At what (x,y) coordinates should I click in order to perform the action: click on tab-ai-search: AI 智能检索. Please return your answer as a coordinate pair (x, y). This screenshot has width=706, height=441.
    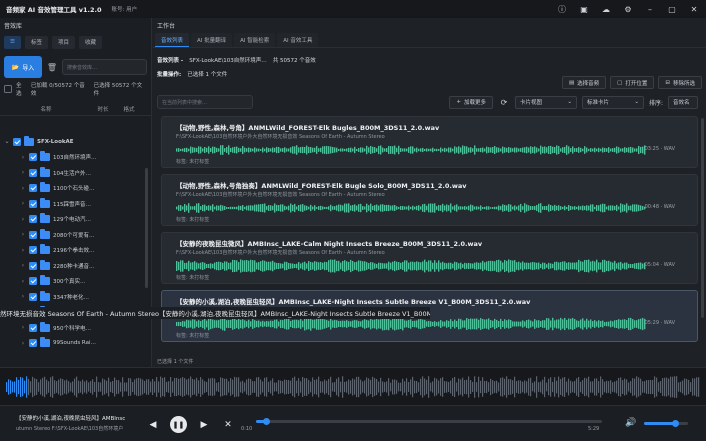
    Looking at the image, I should click on (255, 40).